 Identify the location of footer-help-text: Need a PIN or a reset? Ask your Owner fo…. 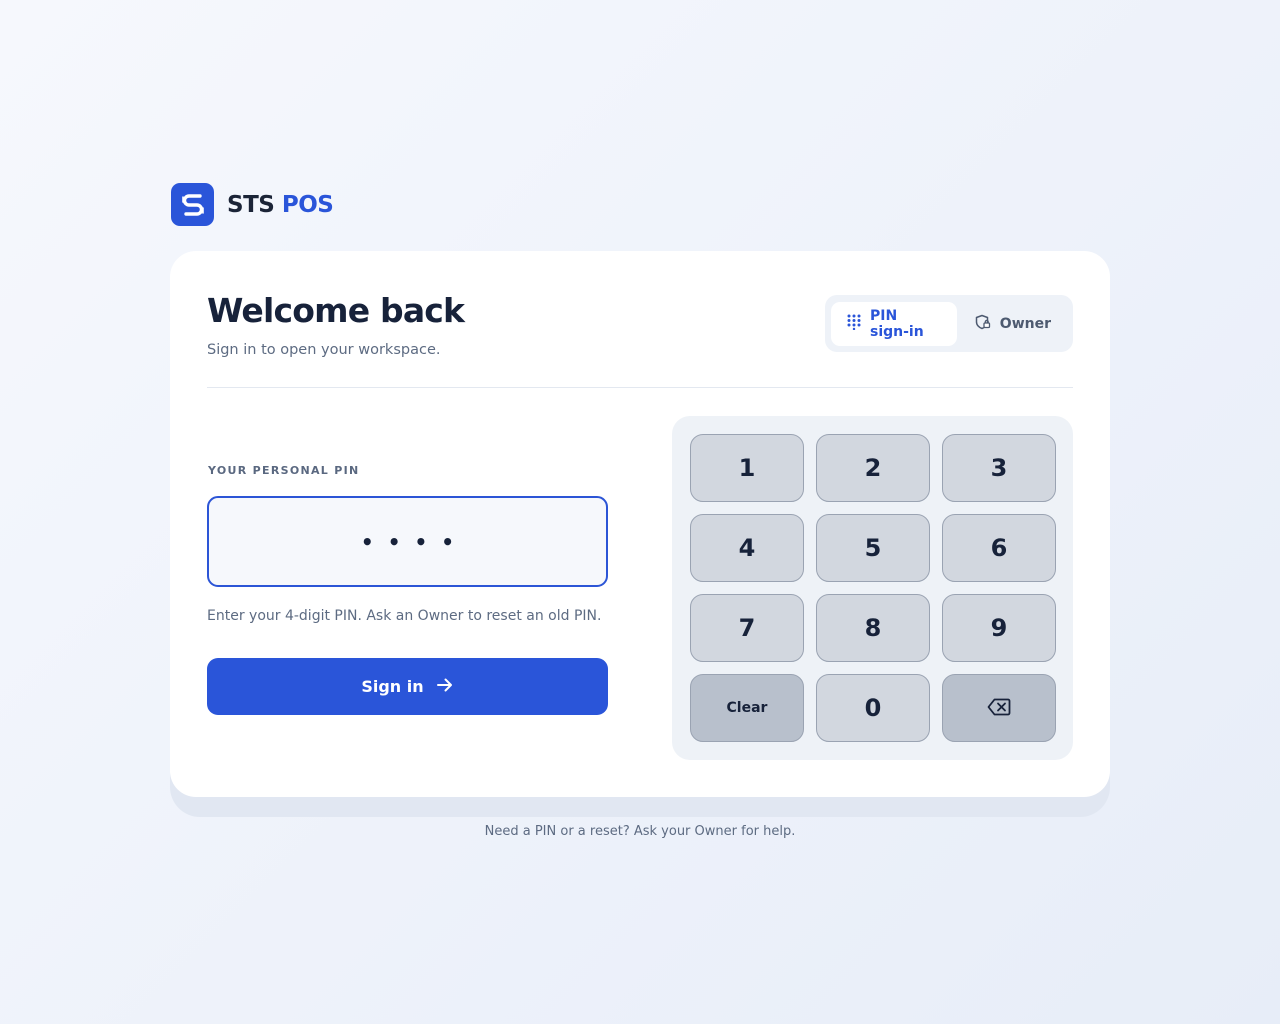
(640, 831).